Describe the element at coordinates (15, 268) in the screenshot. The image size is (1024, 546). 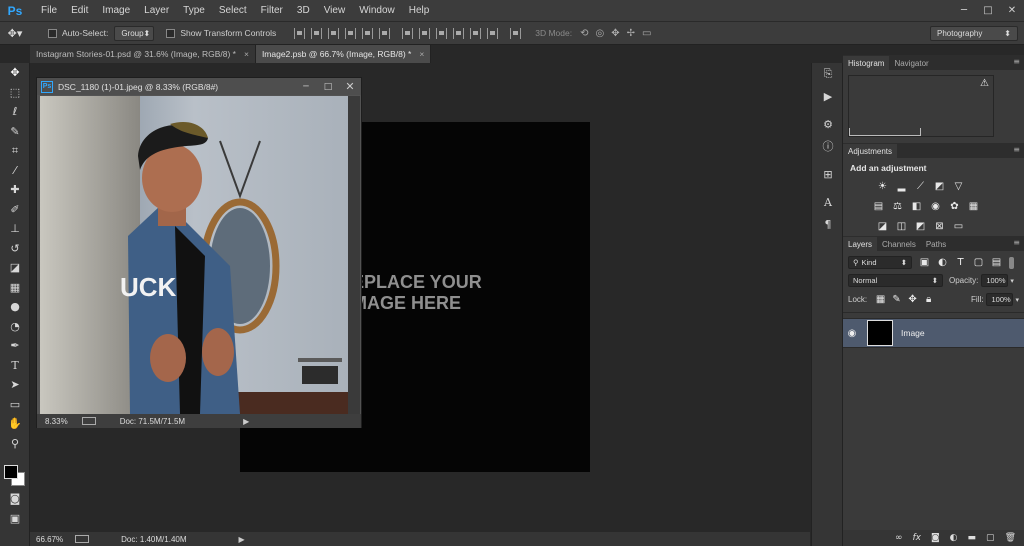
I see `eraser-tool-icon: ◪` at that location.